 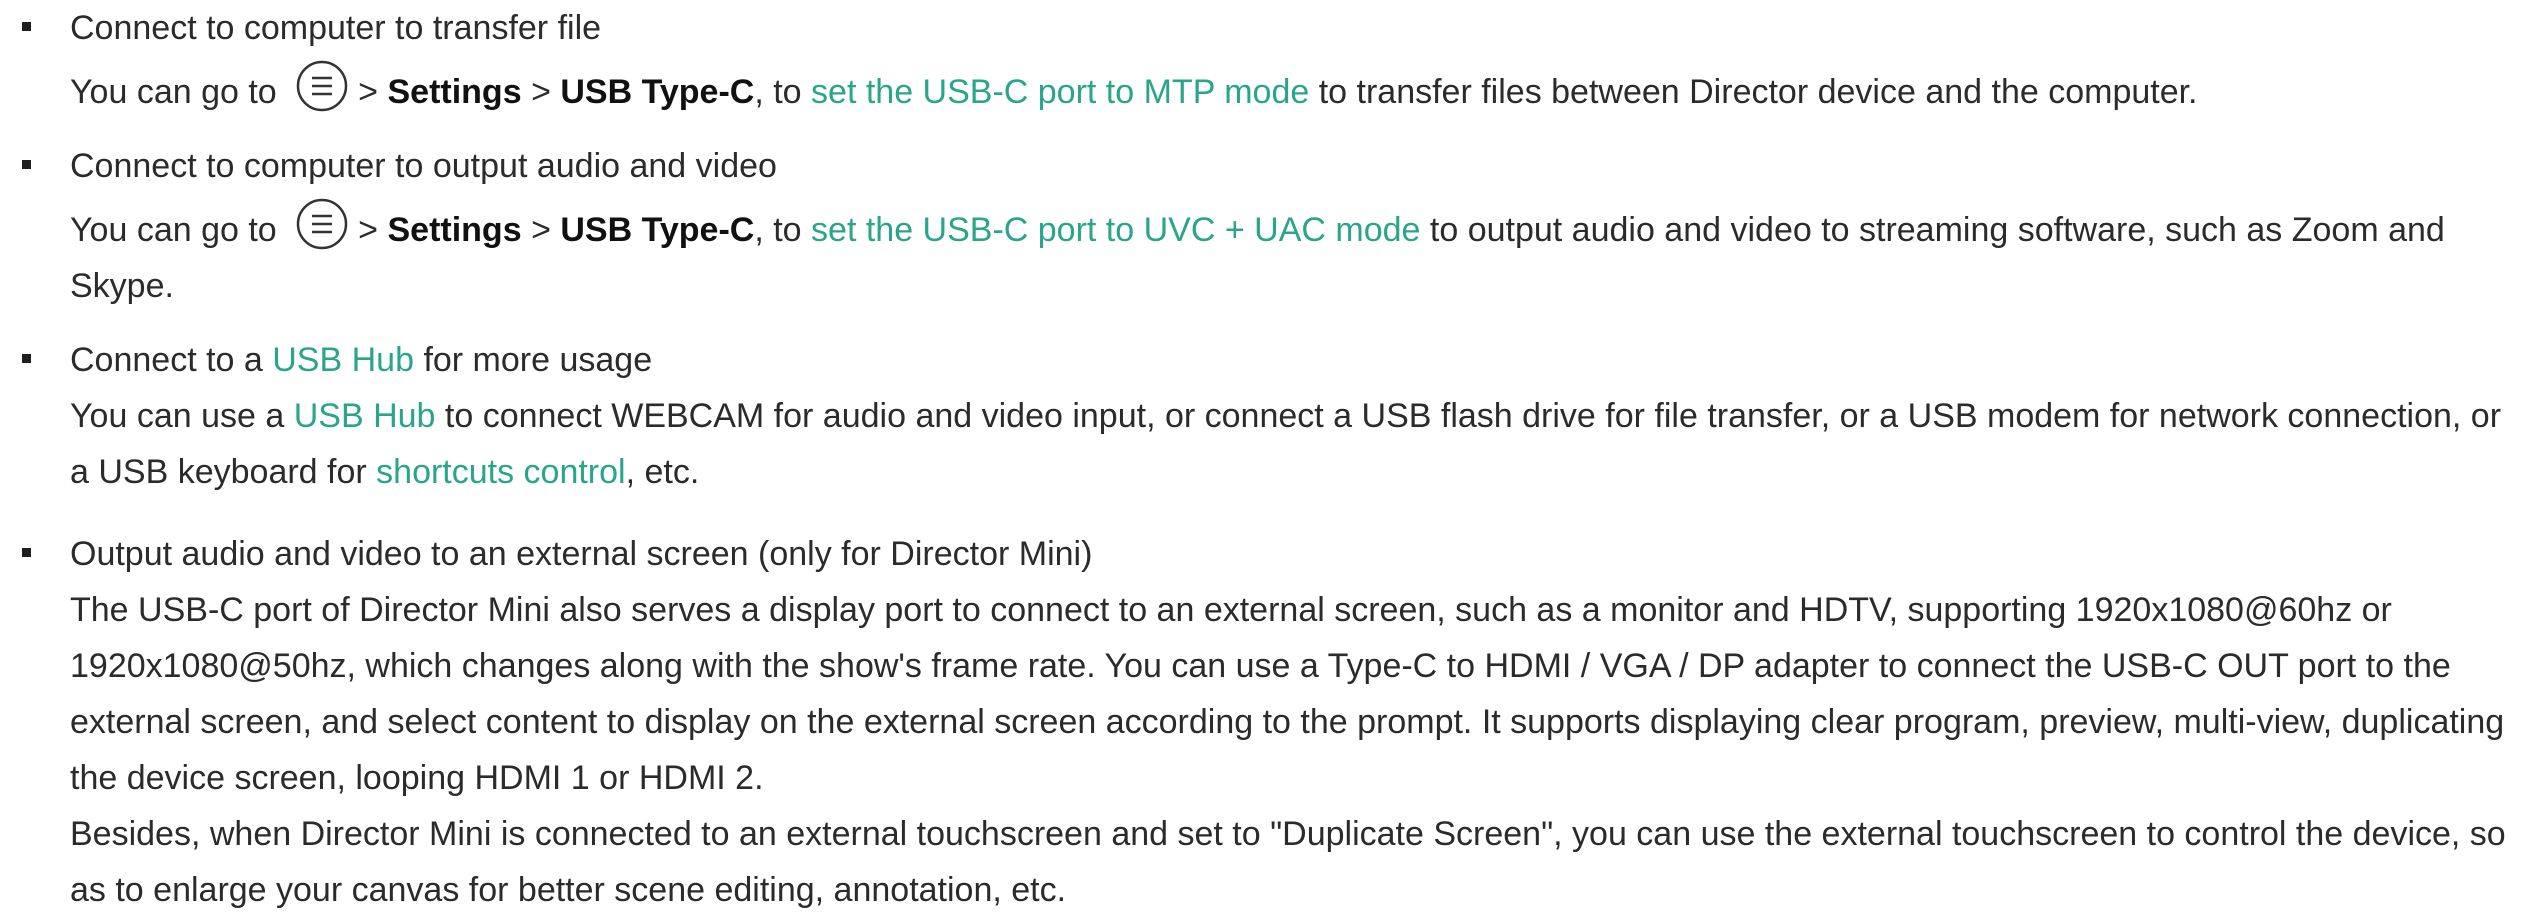 I want to click on item-heading: Connect to a USB Hub for more usage, so click(x=361, y=360).